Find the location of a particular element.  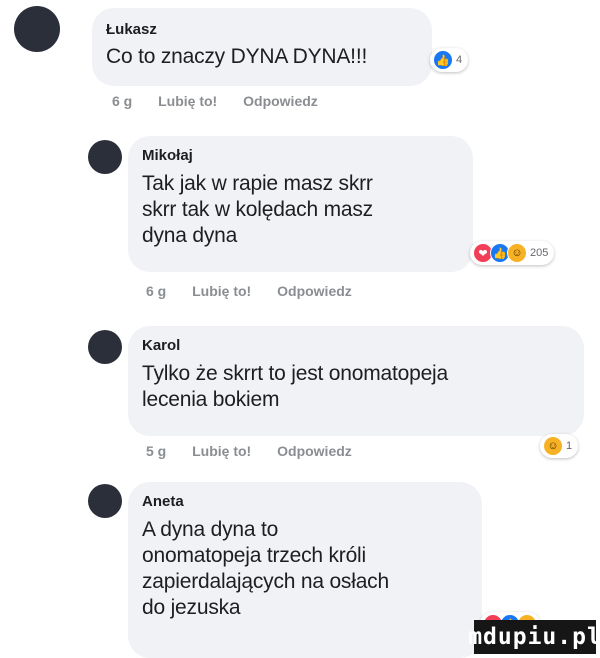

comment-text: zapierdalających na osłach is located at coordinates (265, 581).